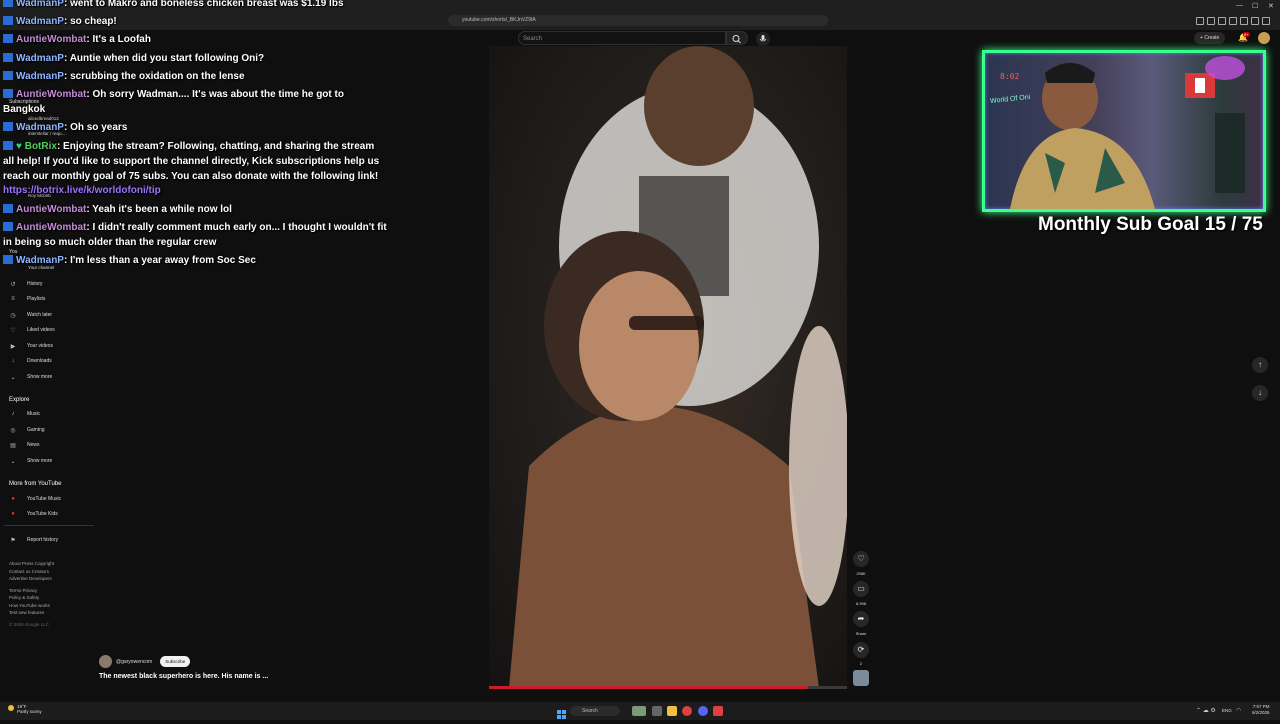  I want to click on footer-line: Advertise Developers, so click(31, 579).